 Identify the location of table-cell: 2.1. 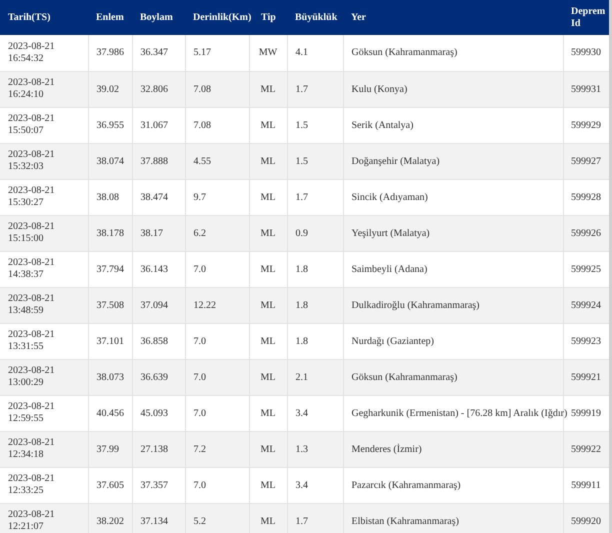
(302, 377).